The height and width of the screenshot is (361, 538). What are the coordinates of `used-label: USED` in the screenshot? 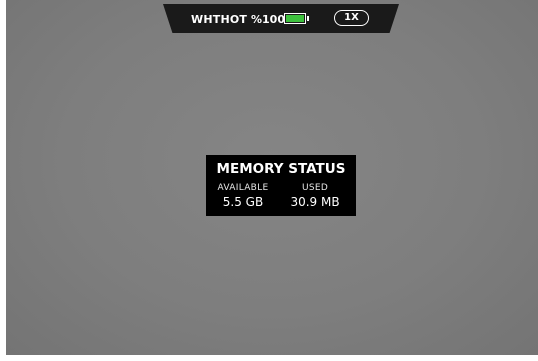 It's located at (315, 188).